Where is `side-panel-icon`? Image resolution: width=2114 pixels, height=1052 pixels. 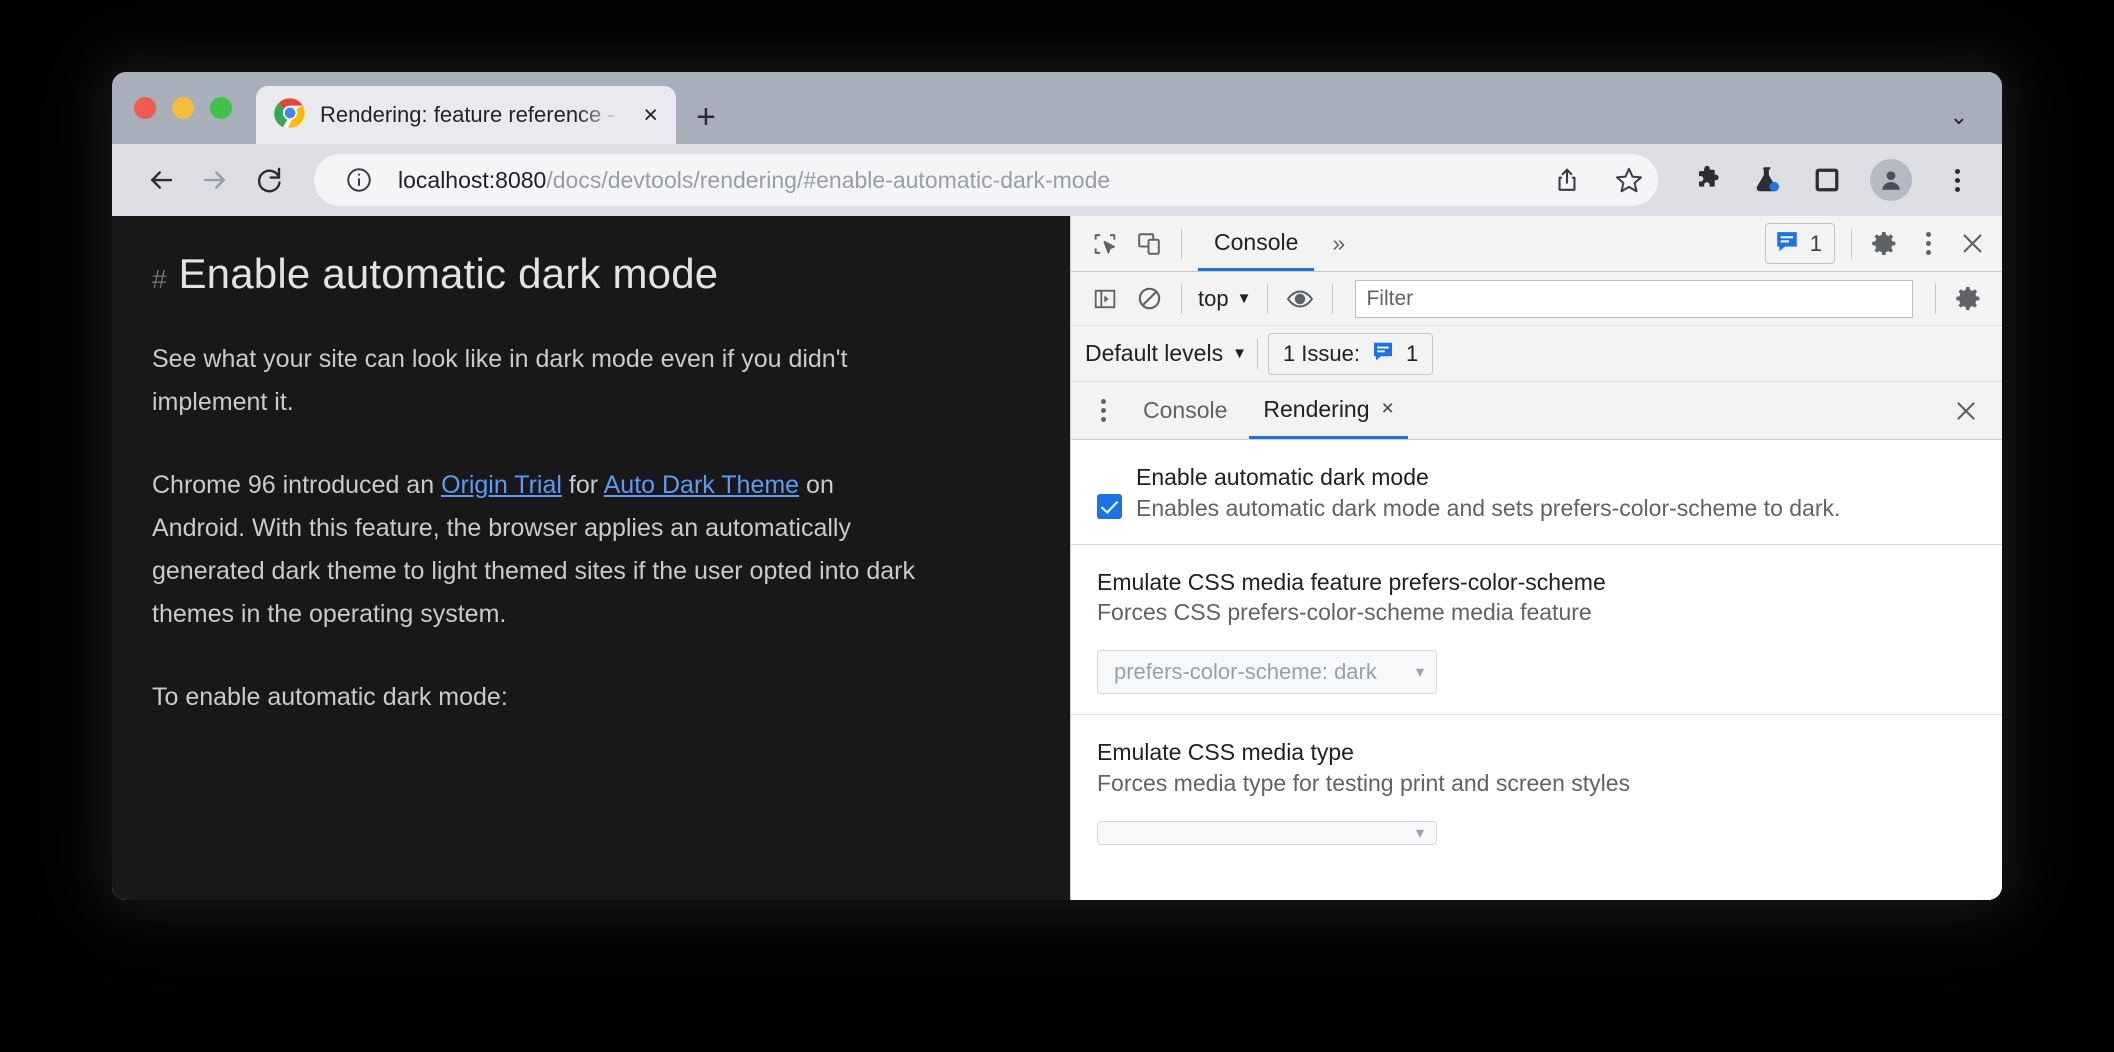
side-panel-icon is located at coordinates (1827, 180).